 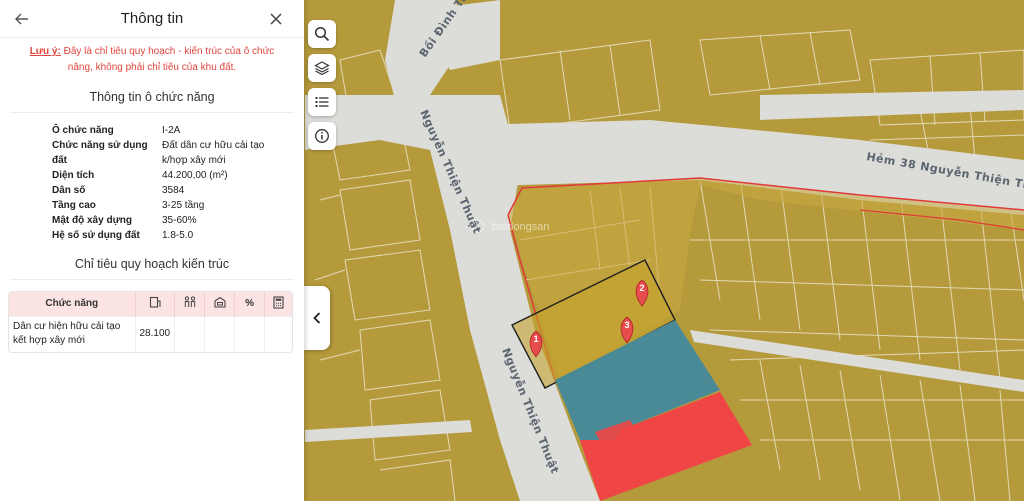 I want to click on info-label: Tầng cao, so click(x=74, y=205).